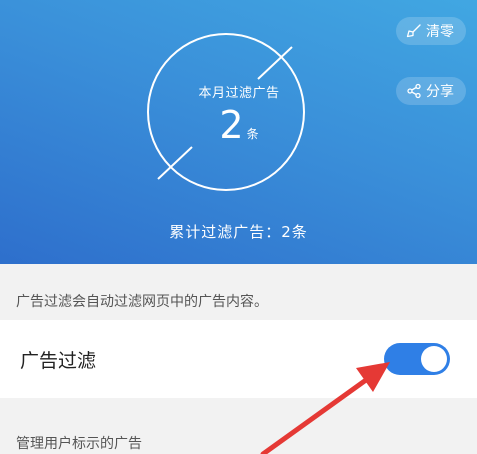  What do you see at coordinates (142, 302) in the screenshot?
I see `ad-filter-description: 广告过滤会自动过滤网页中的广告内容。` at bounding box center [142, 302].